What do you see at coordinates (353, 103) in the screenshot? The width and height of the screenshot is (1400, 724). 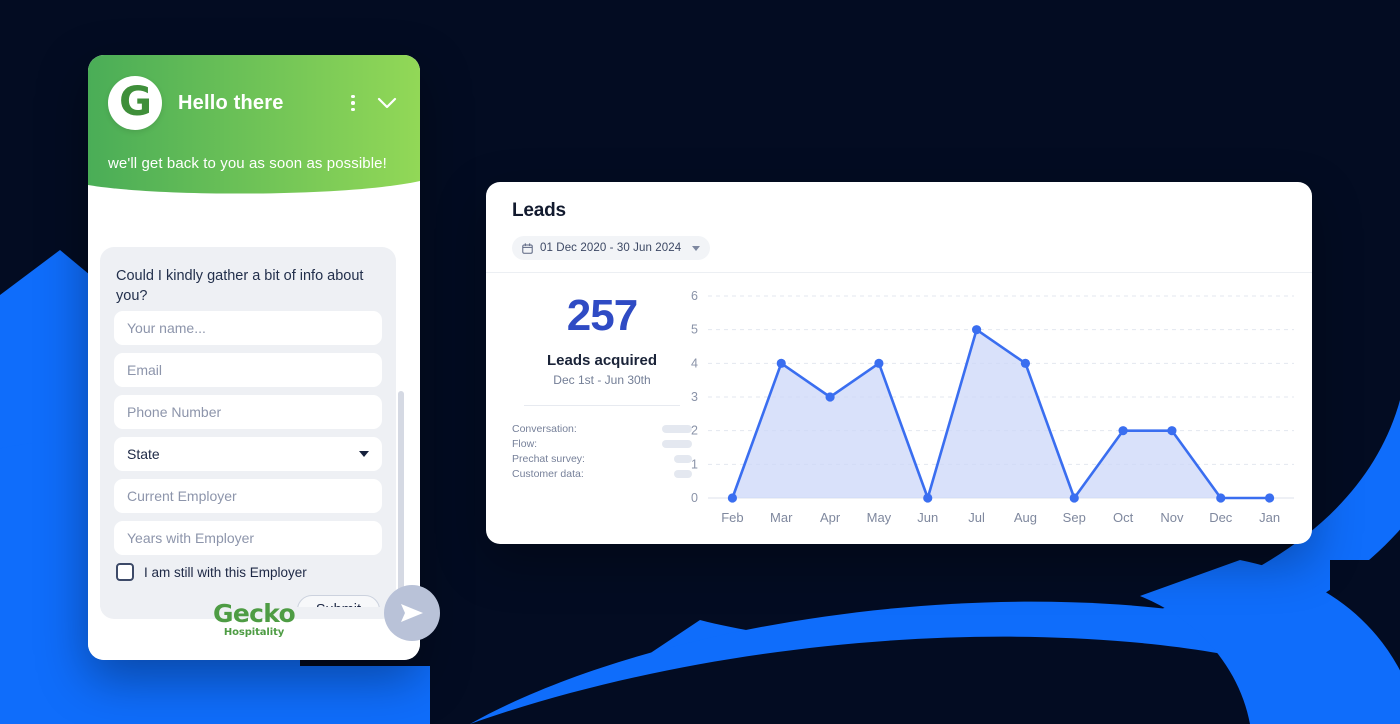 I see `more-options-icon` at bounding box center [353, 103].